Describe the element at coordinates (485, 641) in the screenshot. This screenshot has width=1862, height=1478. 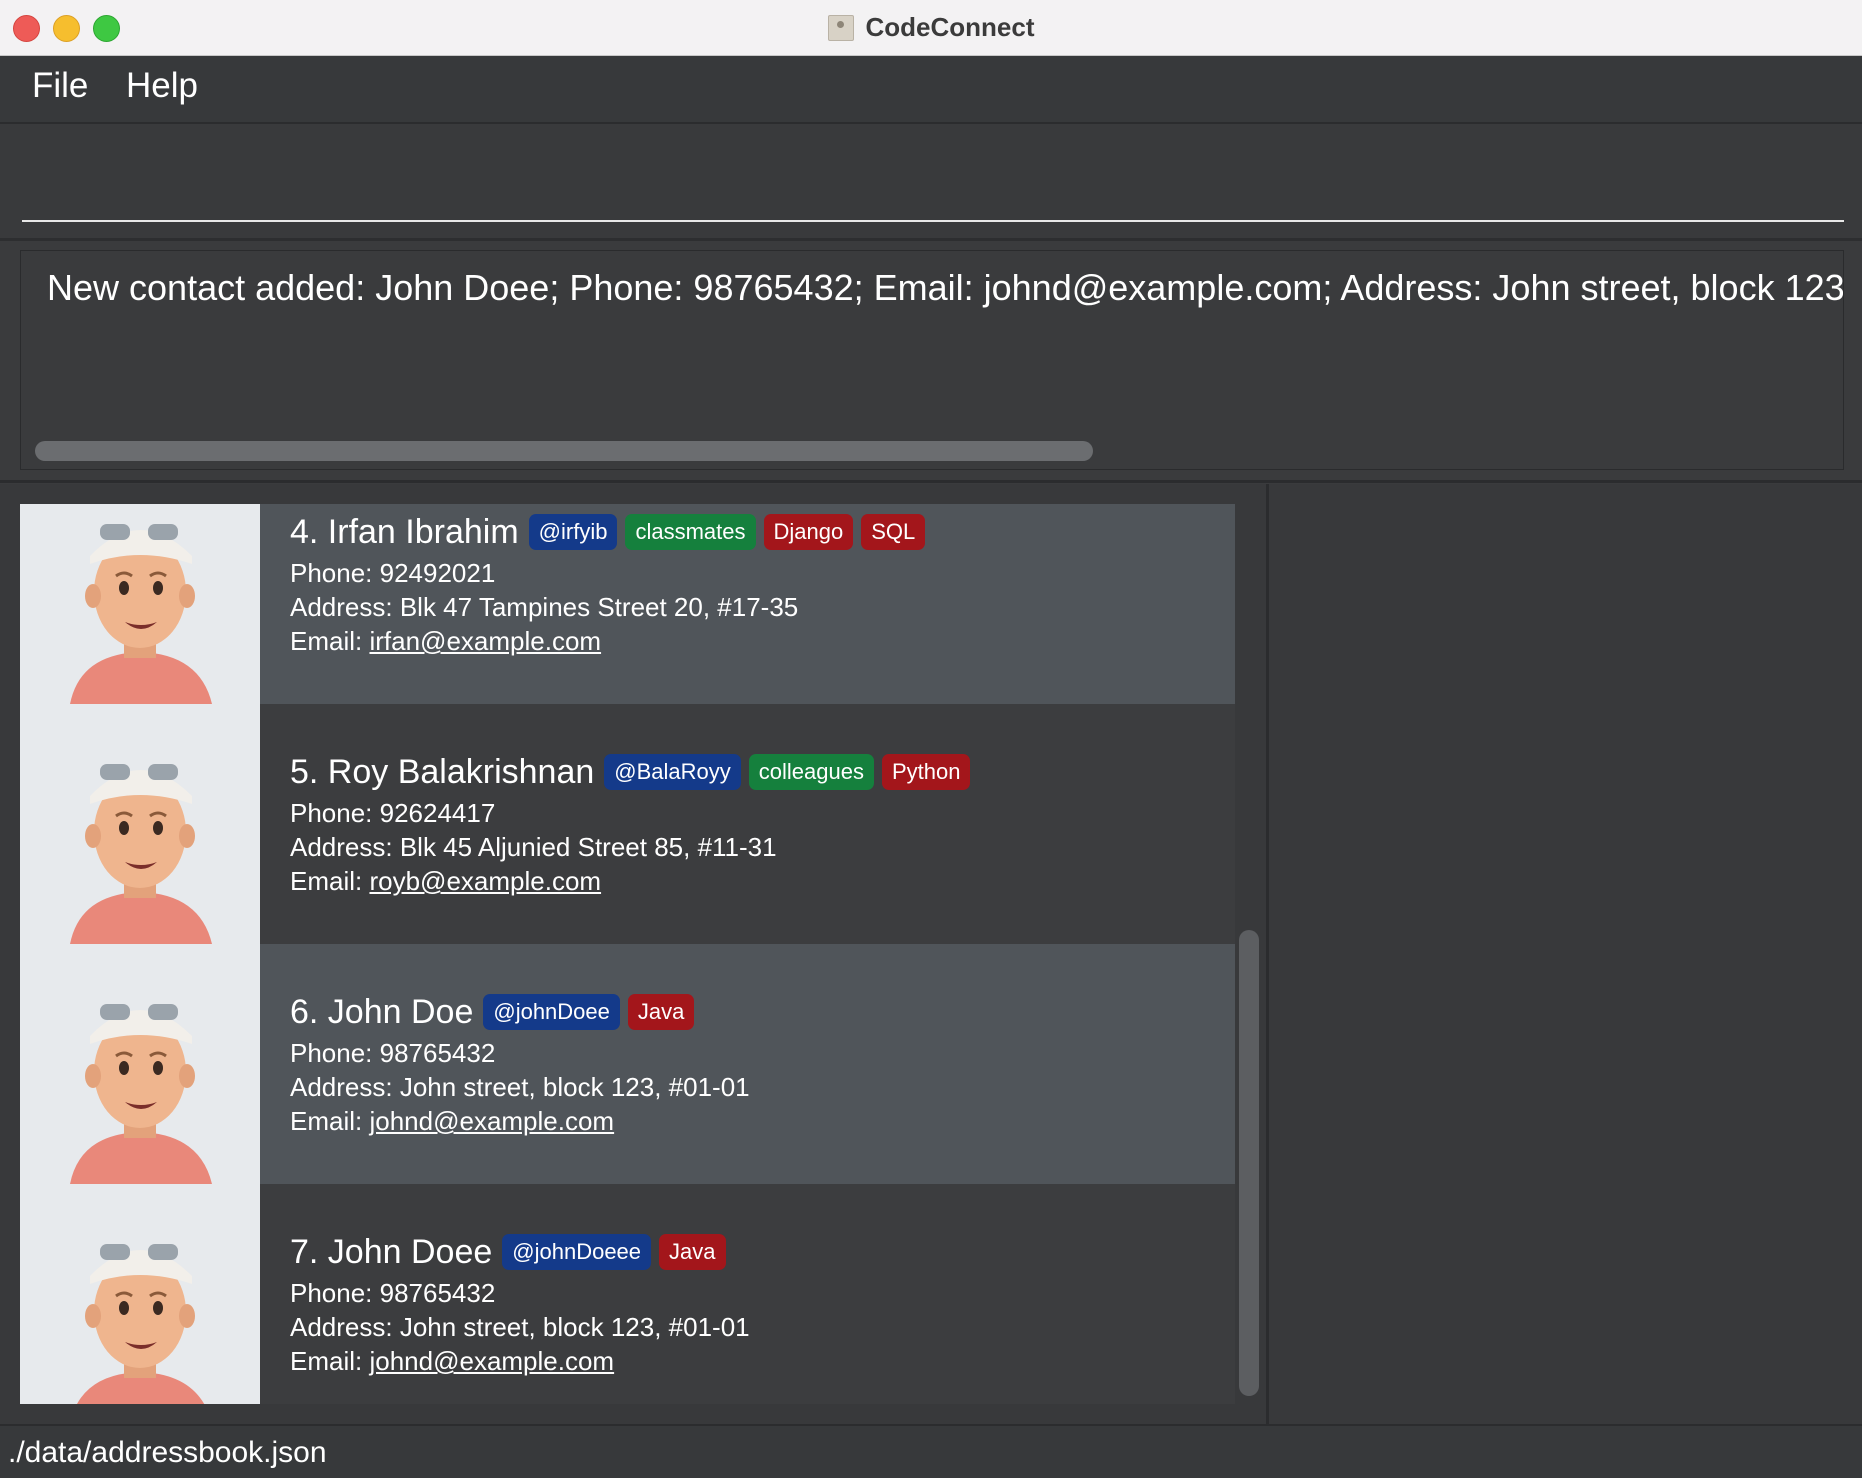
I see `contact-email-link: irfan@example.com` at that location.